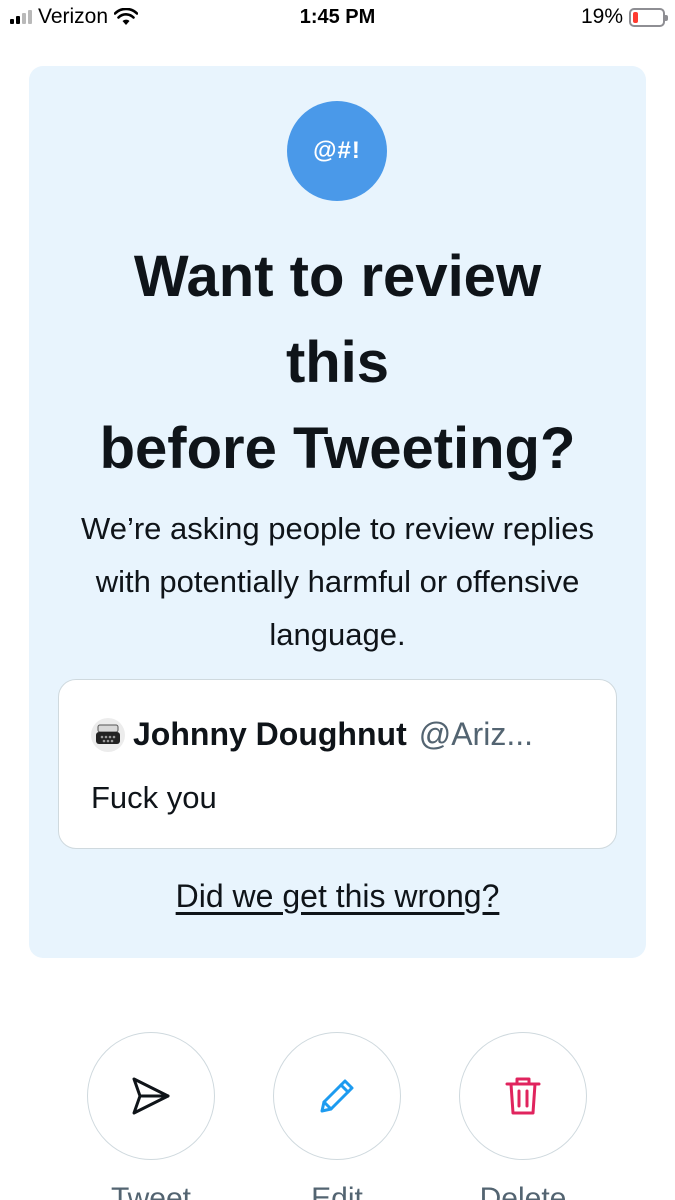 The image size is (675, 1200). What do you see at coordinates (601, 16) in the screenshot?
I see `battery-percent: 19%` at bounding box center [601, 16].